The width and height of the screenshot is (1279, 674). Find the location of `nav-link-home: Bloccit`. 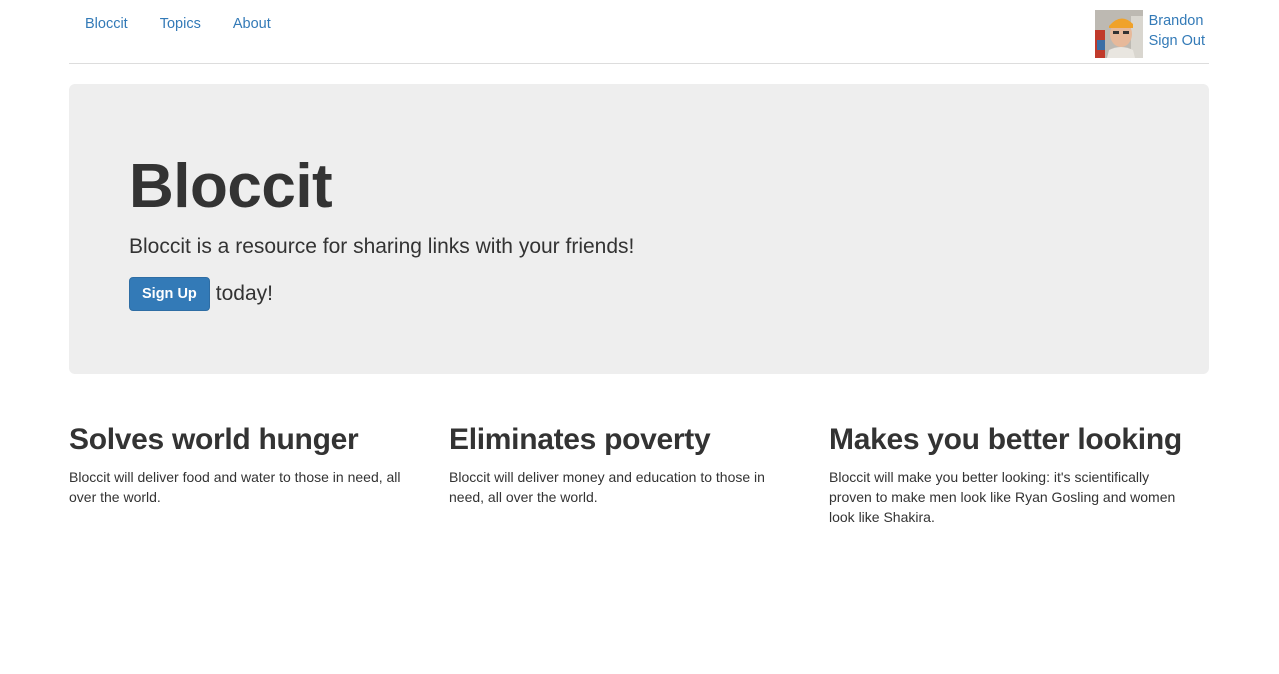

nav-link-home: Bloccit is located at coordinates (106, 24).